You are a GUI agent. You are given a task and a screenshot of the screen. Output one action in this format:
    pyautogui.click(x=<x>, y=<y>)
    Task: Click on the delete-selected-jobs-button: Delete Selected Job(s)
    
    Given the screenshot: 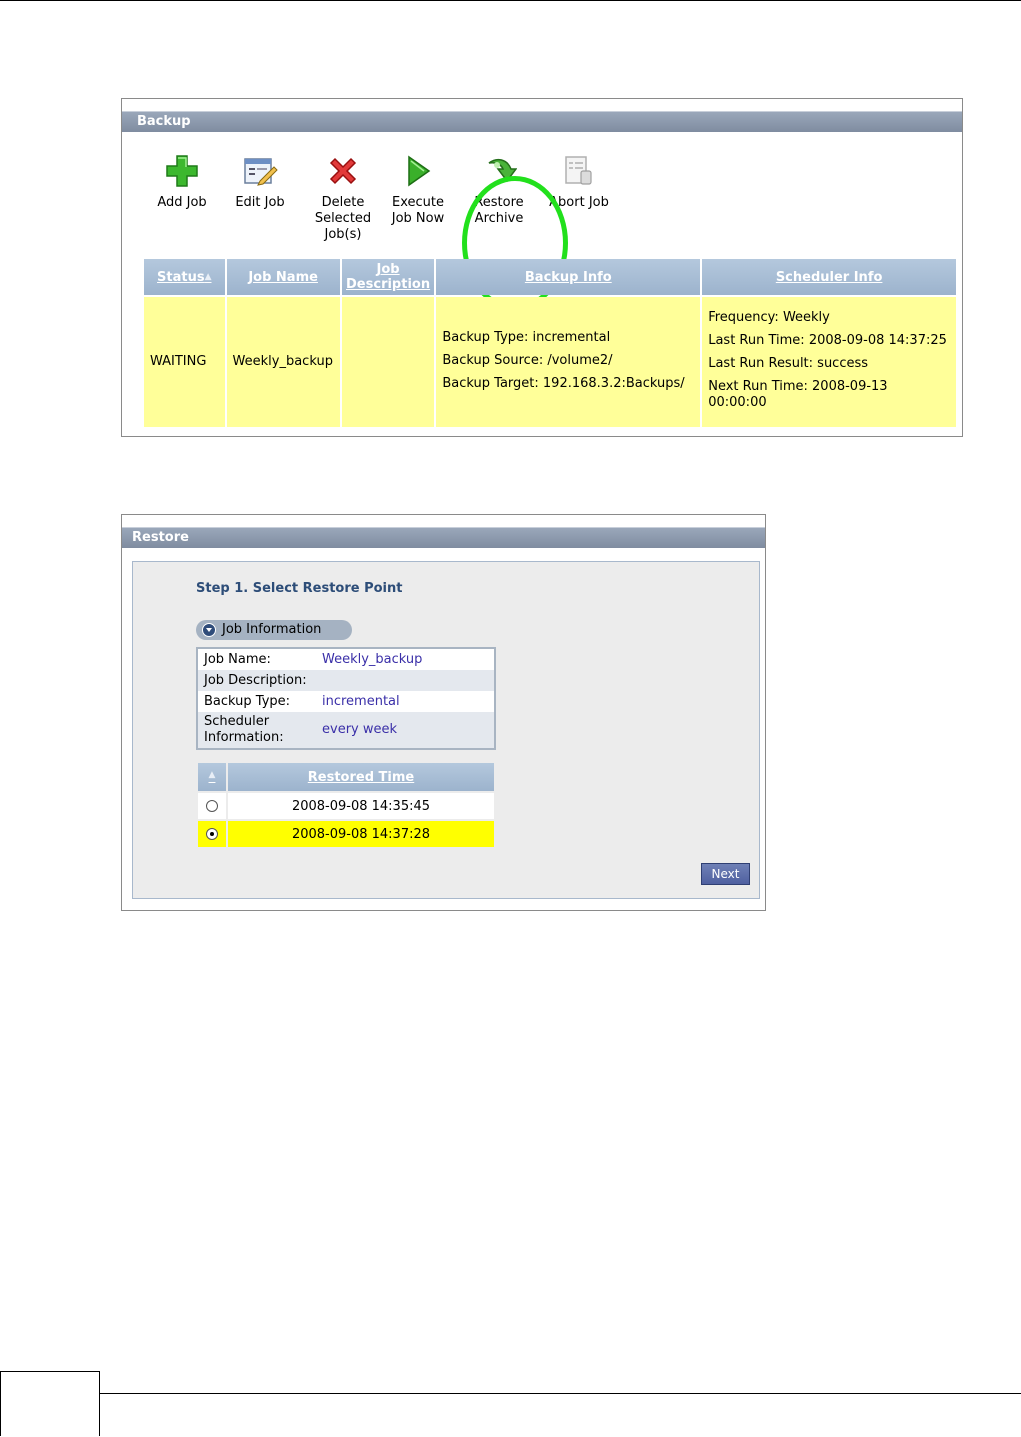 What is the action you would take?
    pyautogui.click(x=343, y=196)
    